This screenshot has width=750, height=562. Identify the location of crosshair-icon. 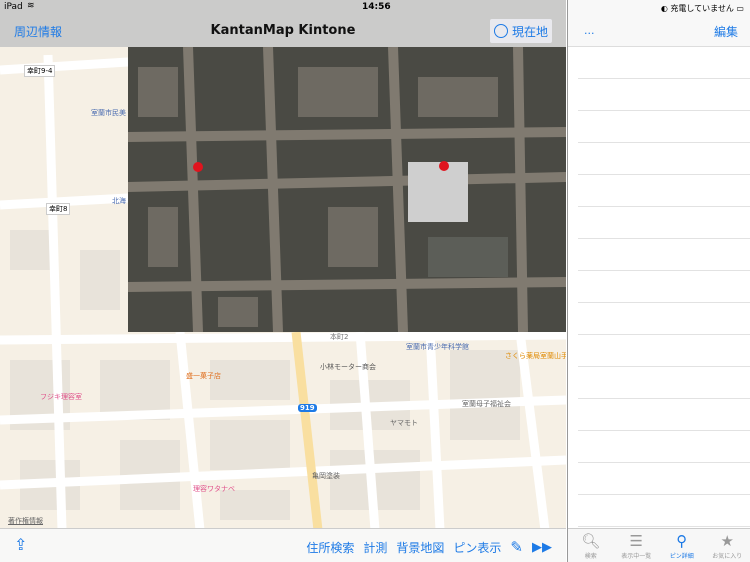
(500, 31).